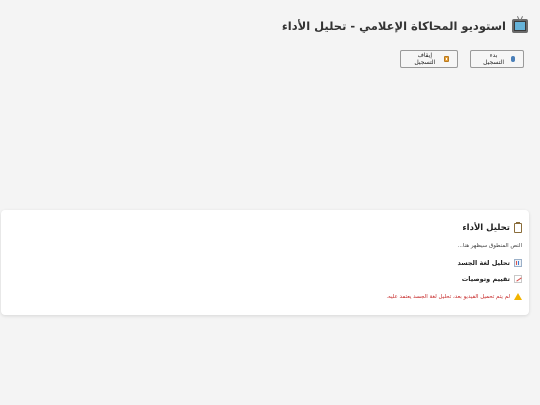 The height and width of the screenshot is (405, 540). Describe the element at coordinates (446, 59) in the screenshot. I see `stop-icon` at that location.